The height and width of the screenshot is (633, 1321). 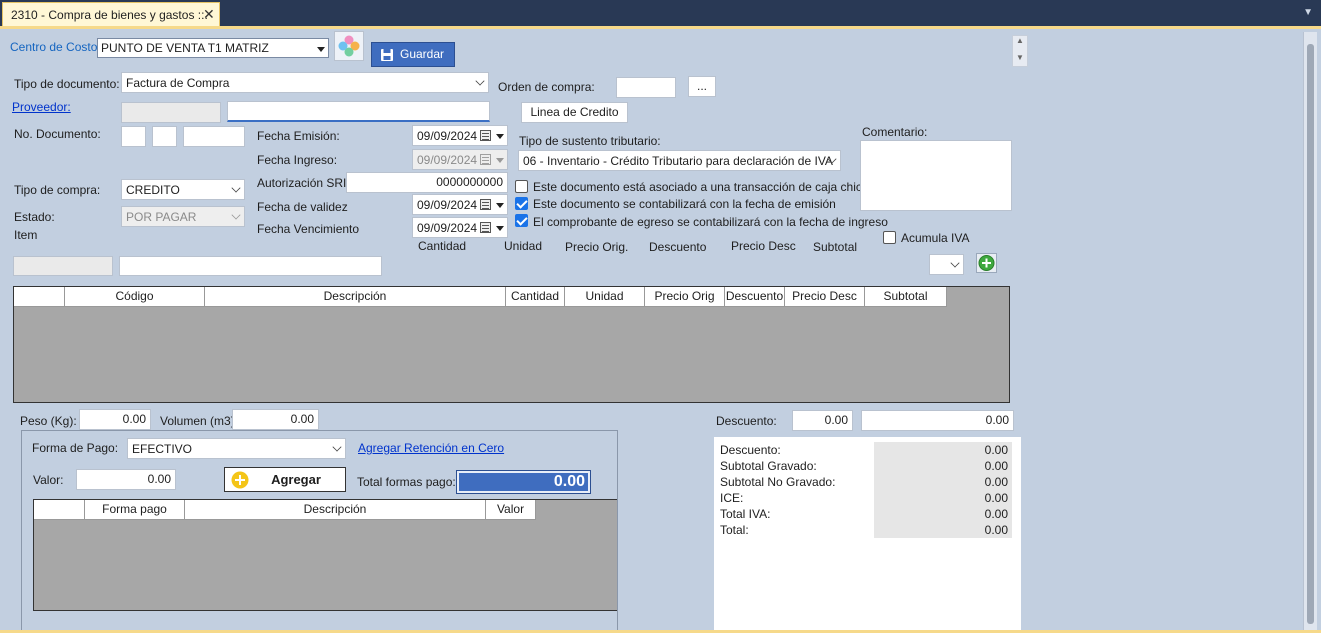 I want to click on payment-table: Forma pago Descripción Valor, so click(x=325, y=555).